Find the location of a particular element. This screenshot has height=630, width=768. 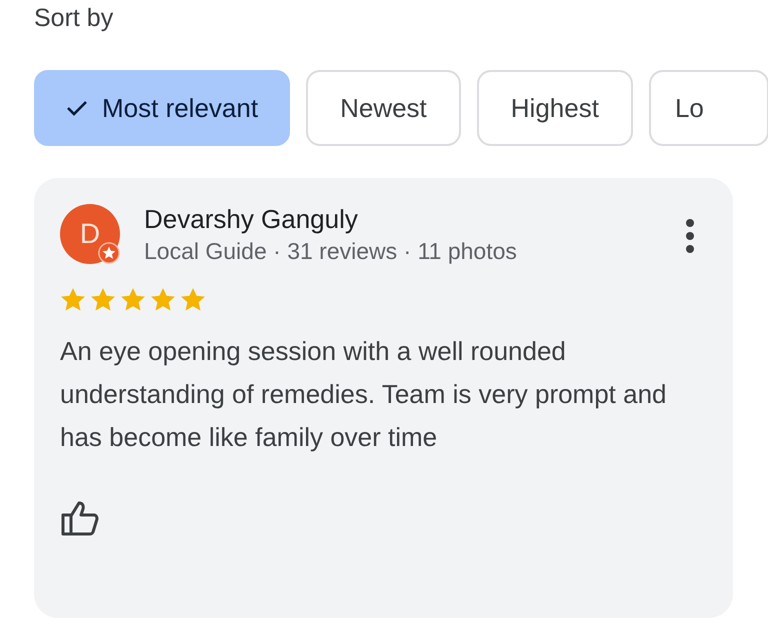

local-guide-badge-icon is located at coordinates (109, 253).